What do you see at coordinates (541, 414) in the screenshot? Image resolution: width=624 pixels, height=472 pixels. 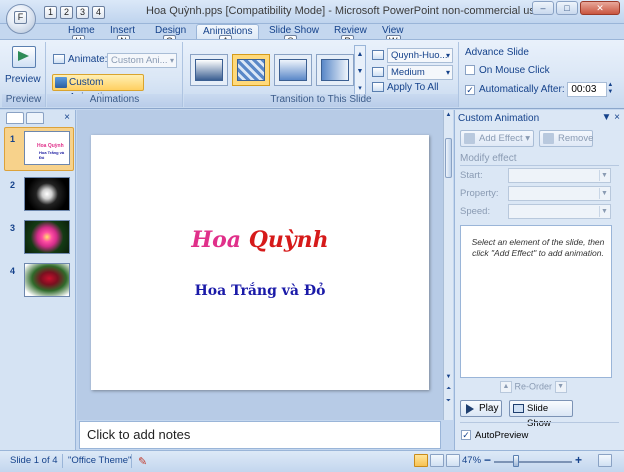 I see `slide-show-button: Slide Show` at bounding box center [541, 414].